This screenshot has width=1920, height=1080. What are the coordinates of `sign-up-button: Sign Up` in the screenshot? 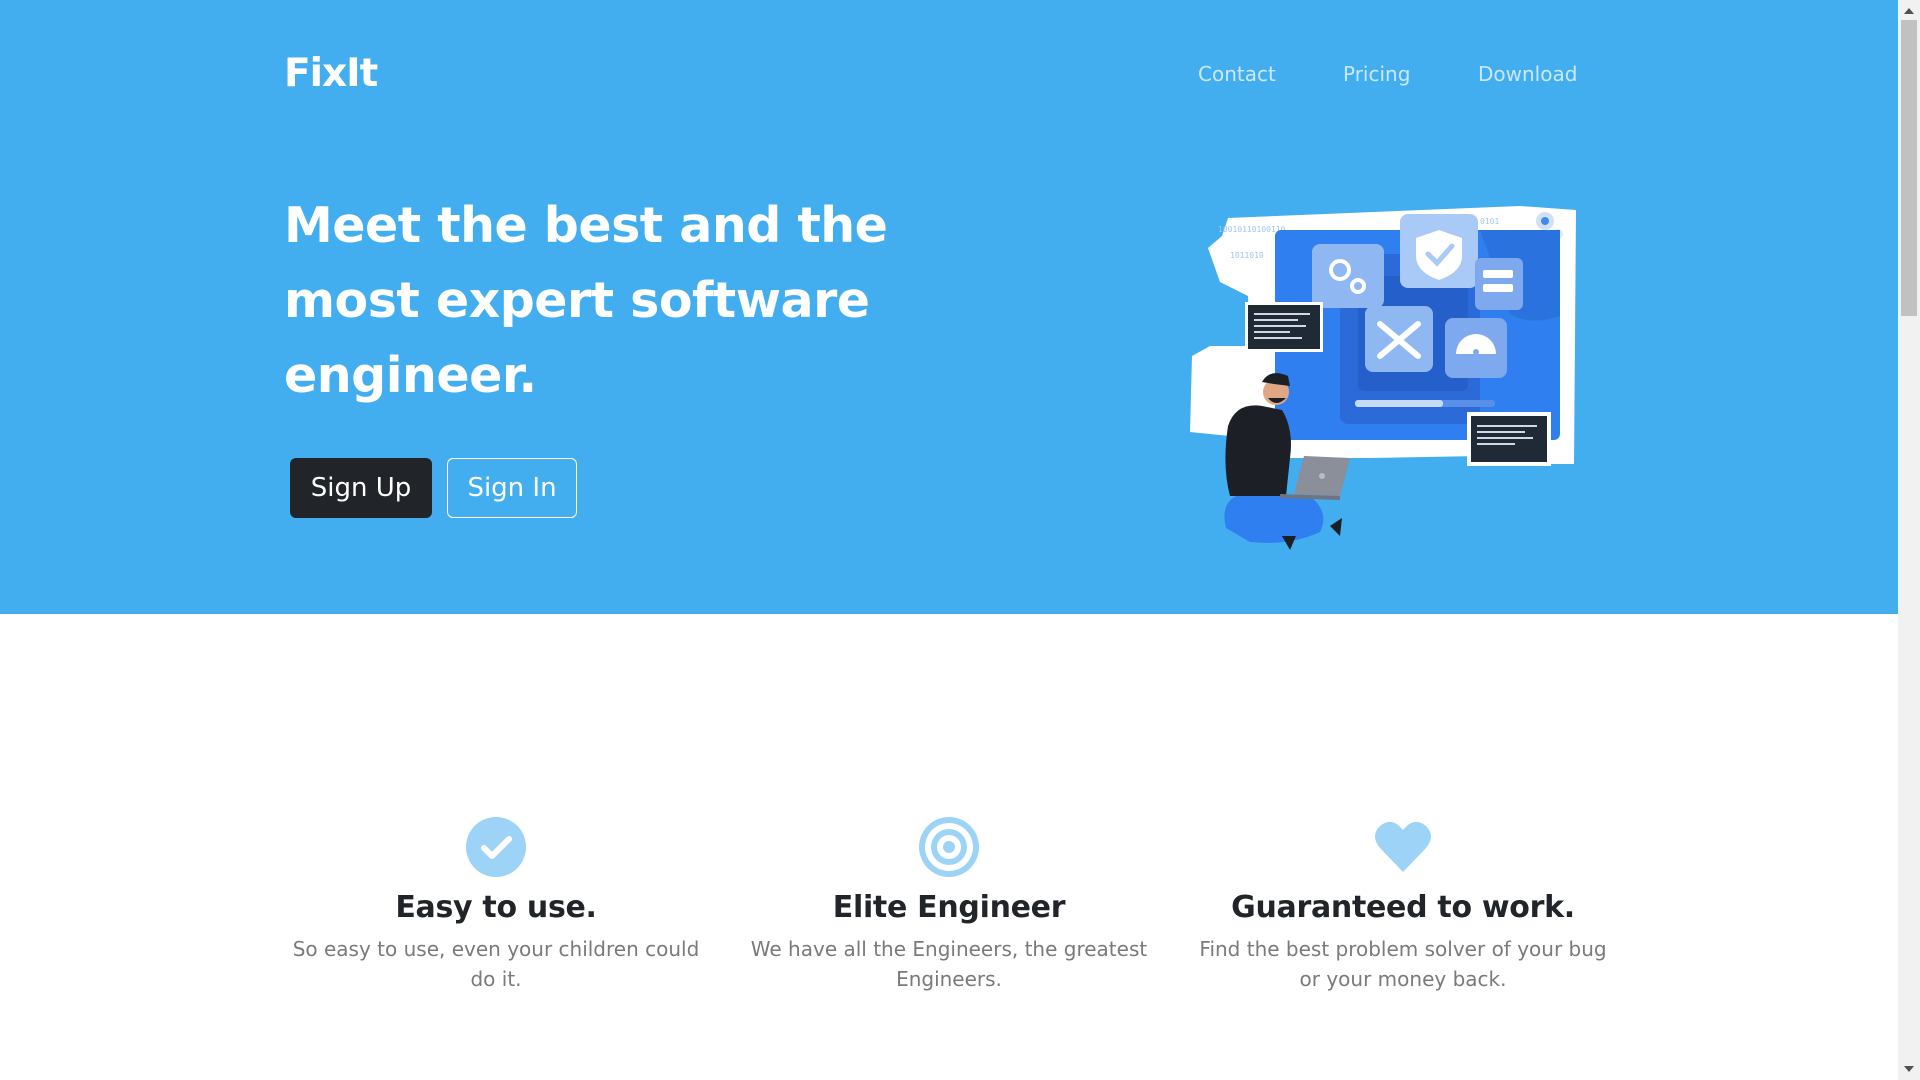 It's located at (361, 488).